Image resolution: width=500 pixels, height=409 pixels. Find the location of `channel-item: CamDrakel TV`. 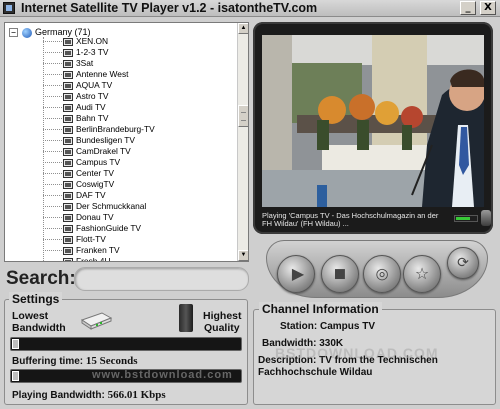

channel-item: CamDrakel TV is located at coordinates (99, 151).